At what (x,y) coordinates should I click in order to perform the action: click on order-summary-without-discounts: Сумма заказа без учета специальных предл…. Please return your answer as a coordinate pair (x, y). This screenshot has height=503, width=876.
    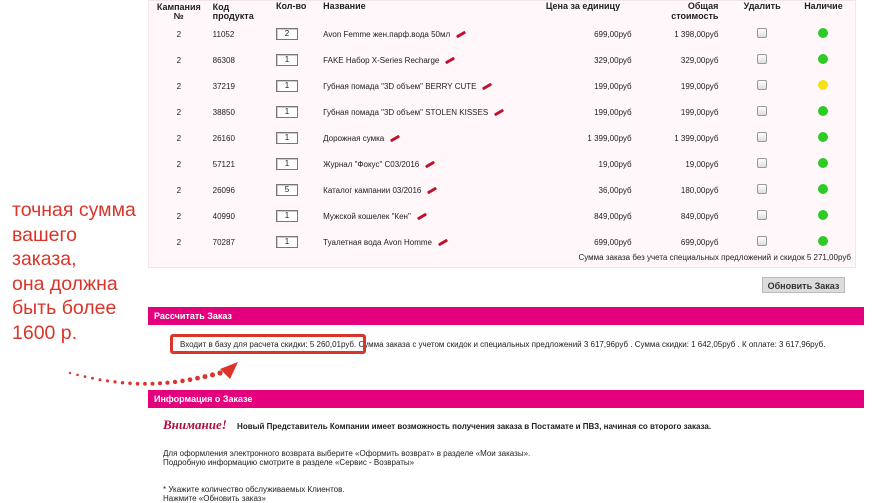
    Looking at the image, I should click on (714, 257).